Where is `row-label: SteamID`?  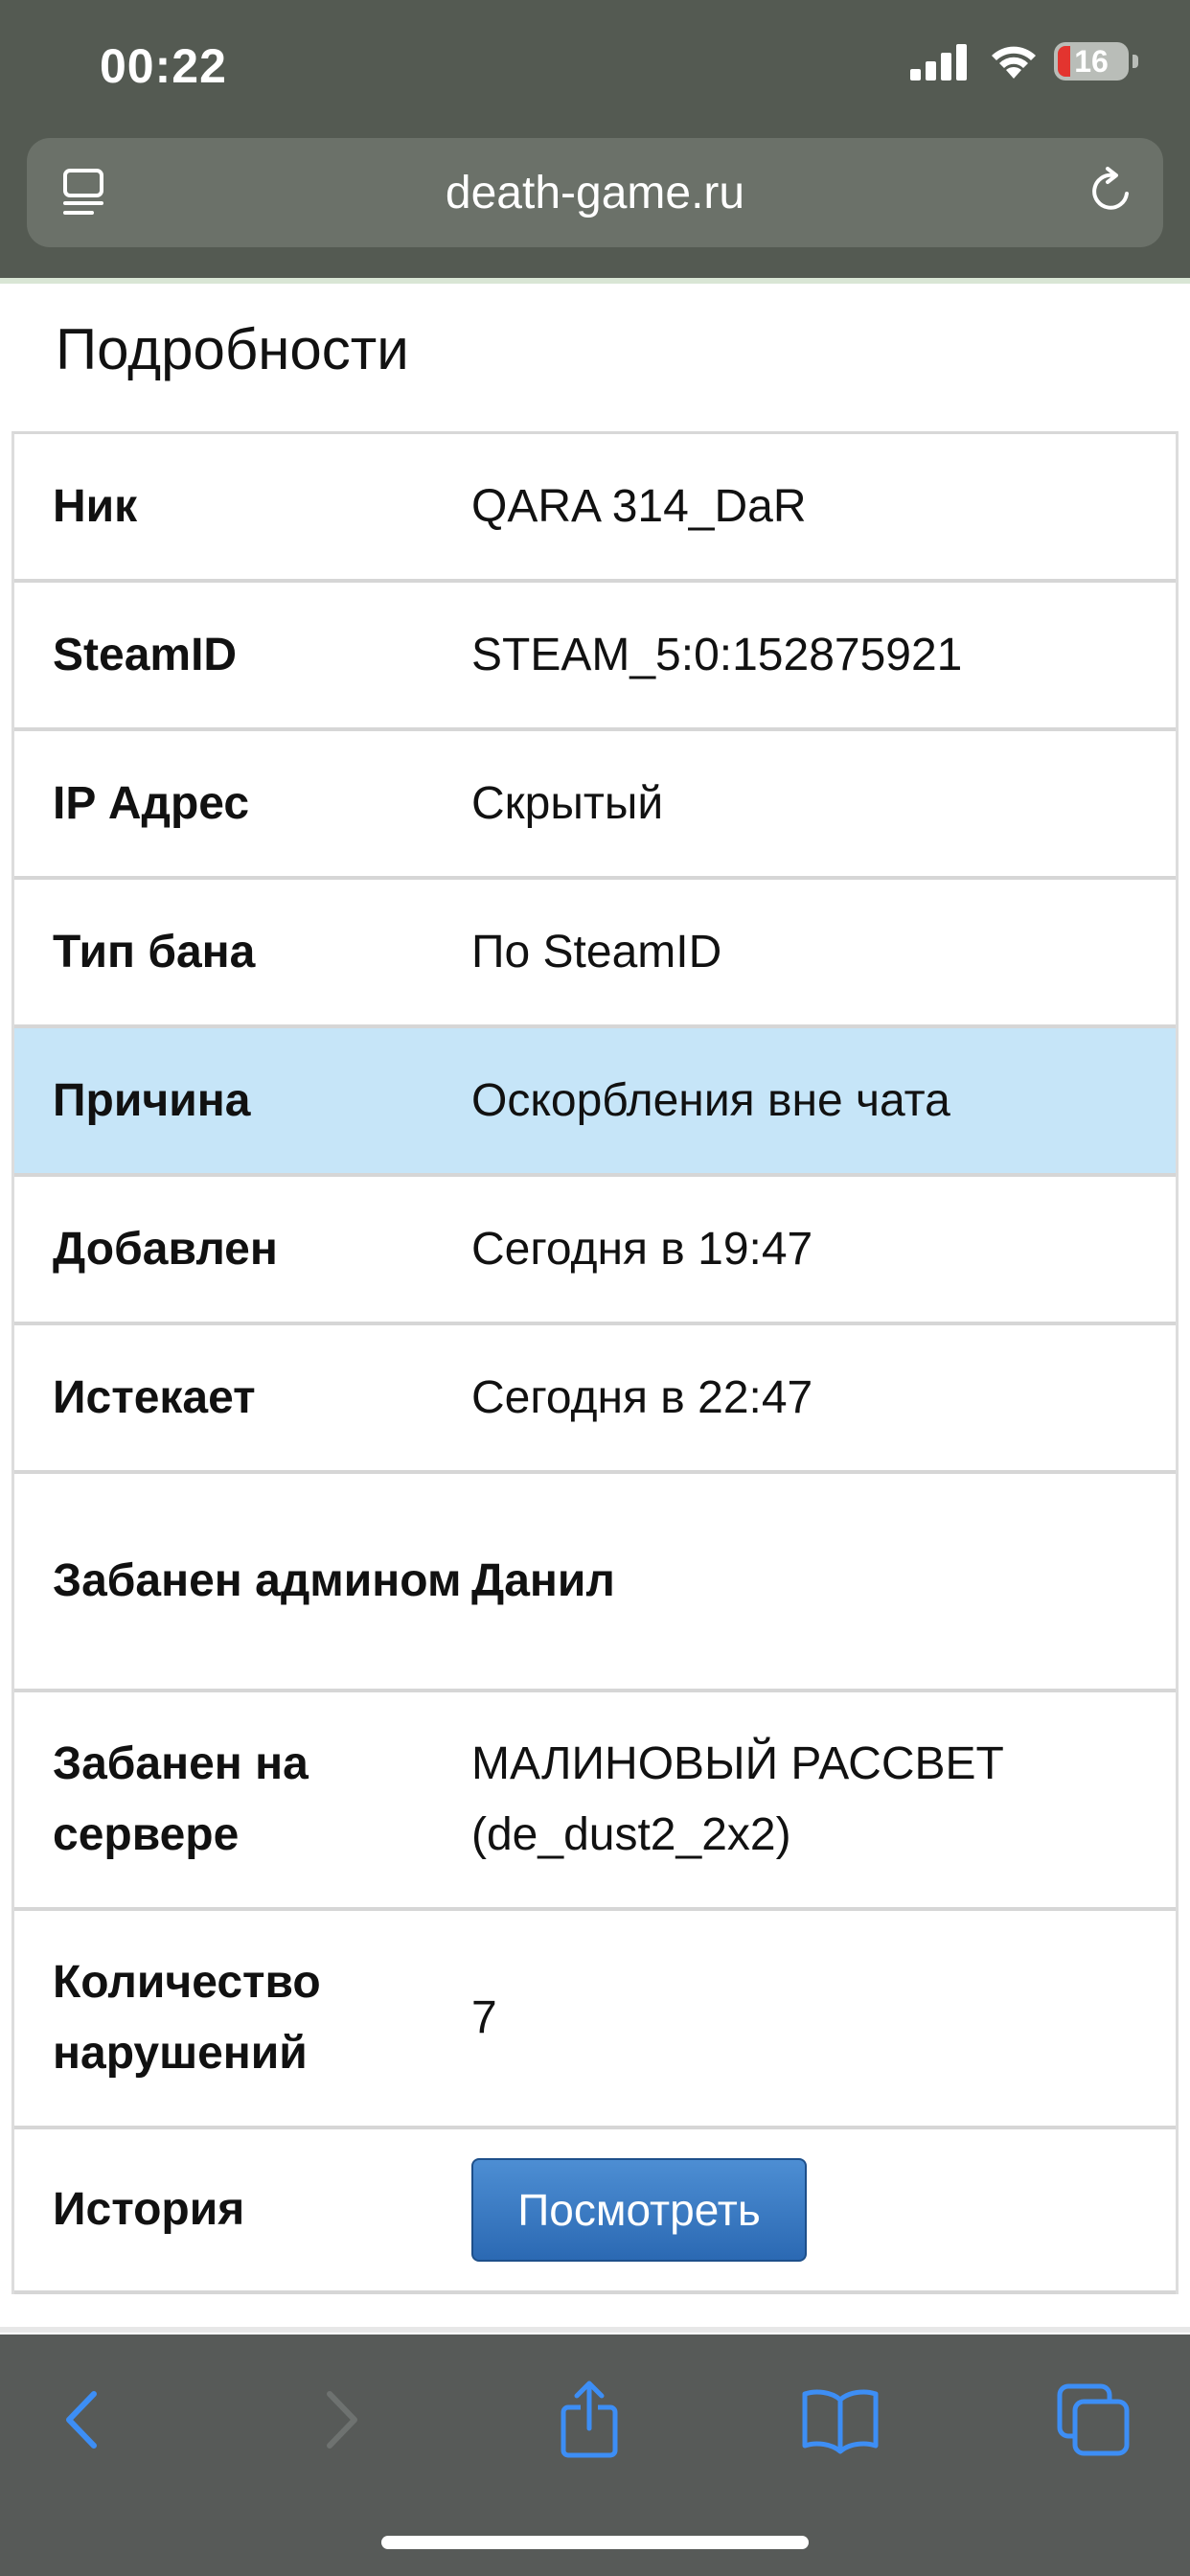 row-label: SteamID is located at coordinates (146, 654).